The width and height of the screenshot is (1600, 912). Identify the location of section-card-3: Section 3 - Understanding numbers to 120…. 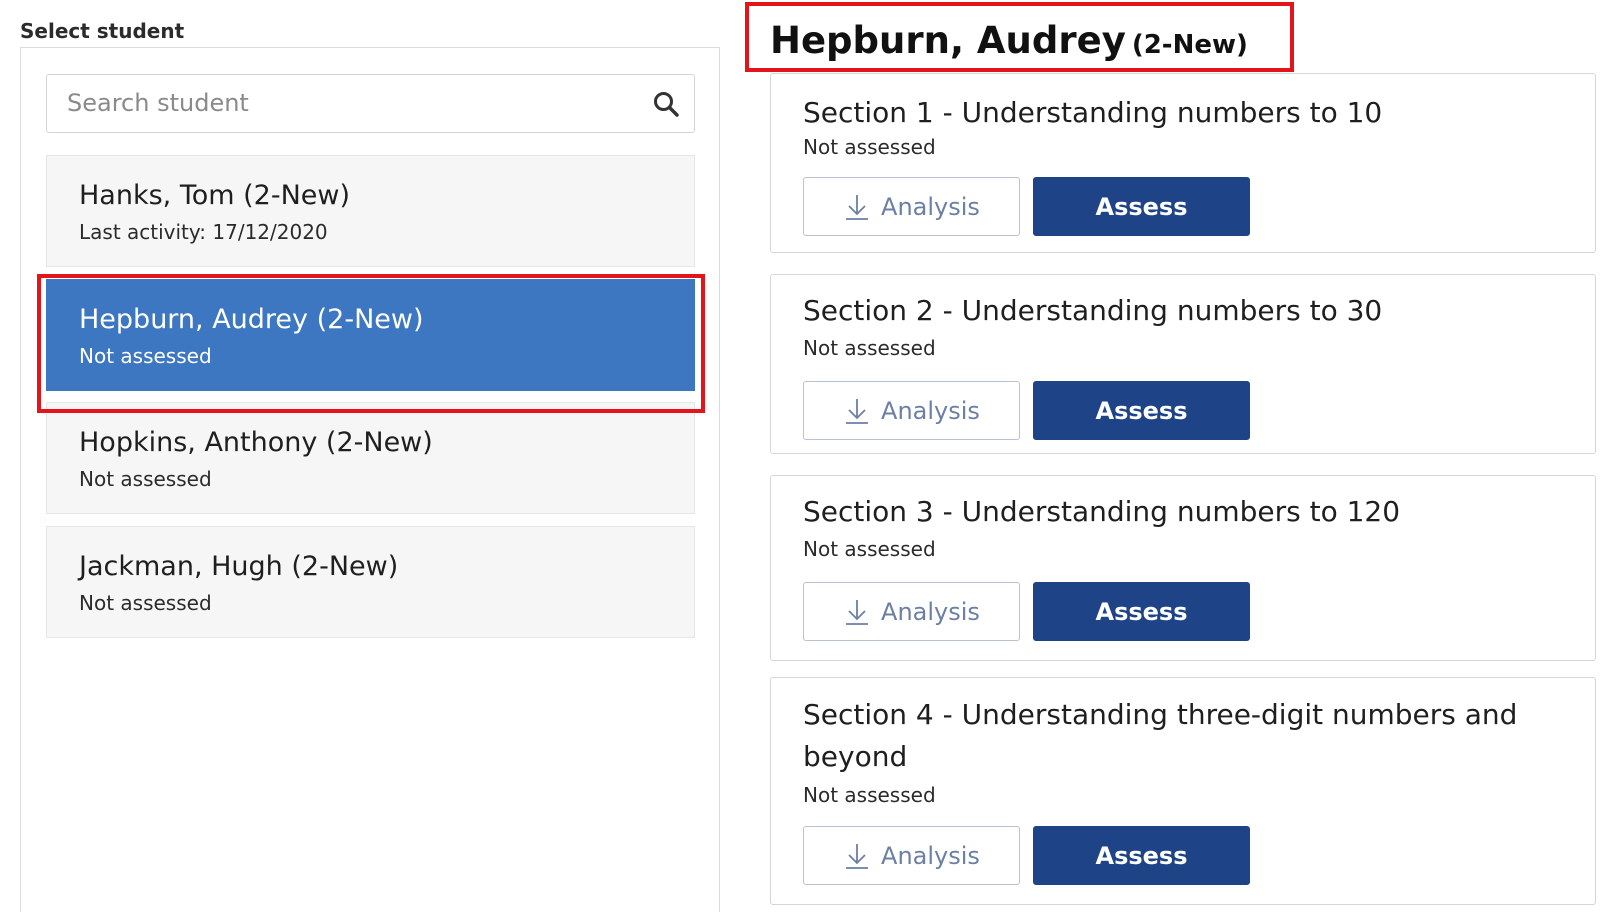
(1183, 568).